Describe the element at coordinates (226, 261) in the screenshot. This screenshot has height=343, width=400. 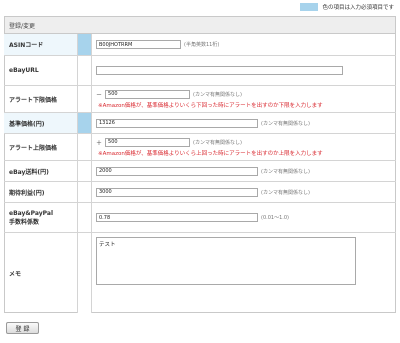
I see `memo-textarea: テスト` at that location.